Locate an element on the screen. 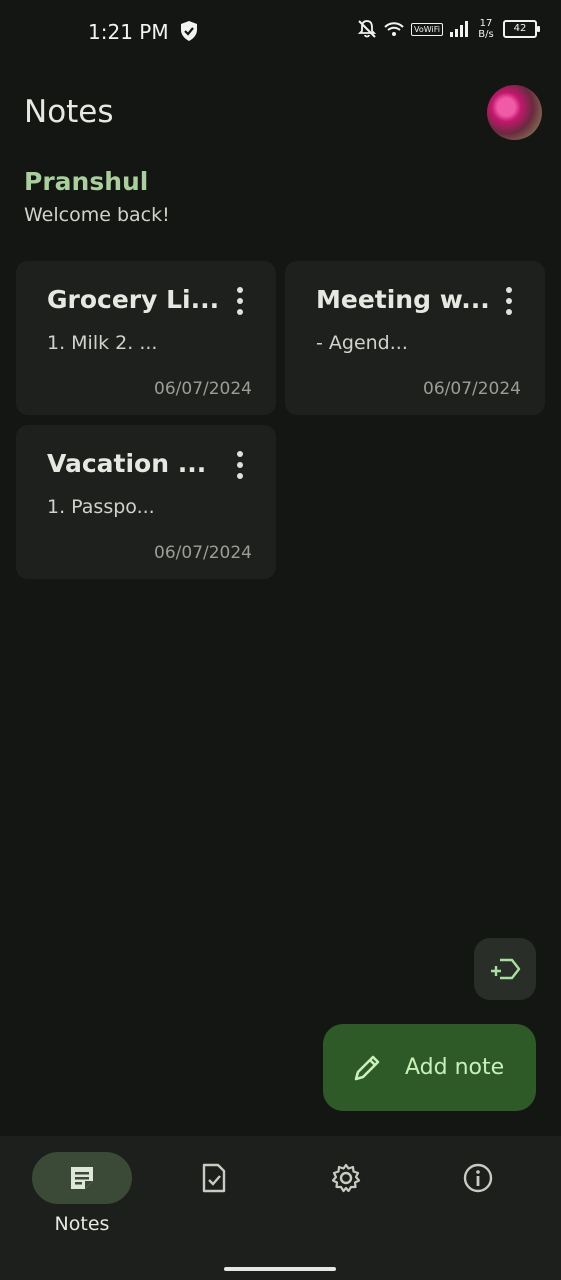  notes-icon is located at coordinates (82, 1178).